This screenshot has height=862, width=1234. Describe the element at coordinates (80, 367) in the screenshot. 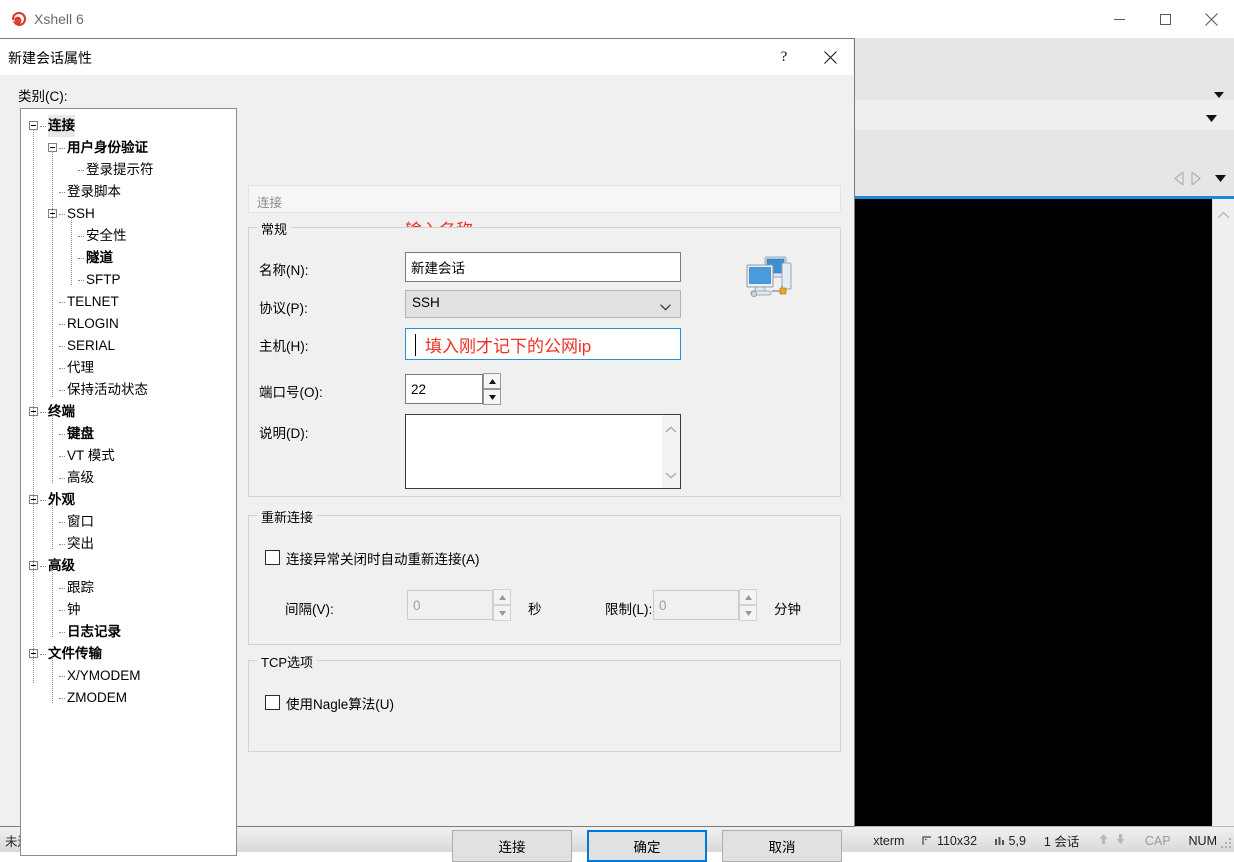

I see `tree-item-label: 代理` at that location.